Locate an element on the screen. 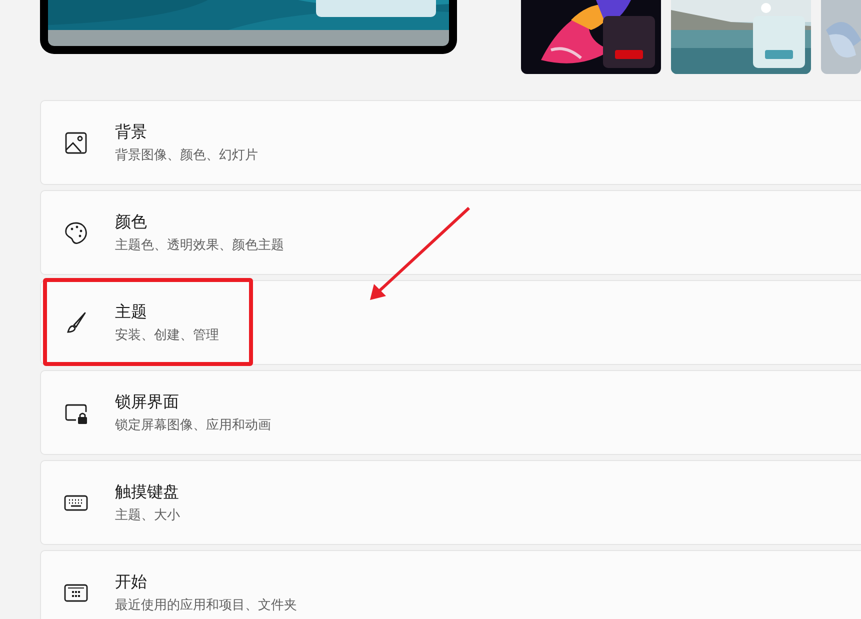  item-description: 主题、大小 is located at coordinates (147, 515).